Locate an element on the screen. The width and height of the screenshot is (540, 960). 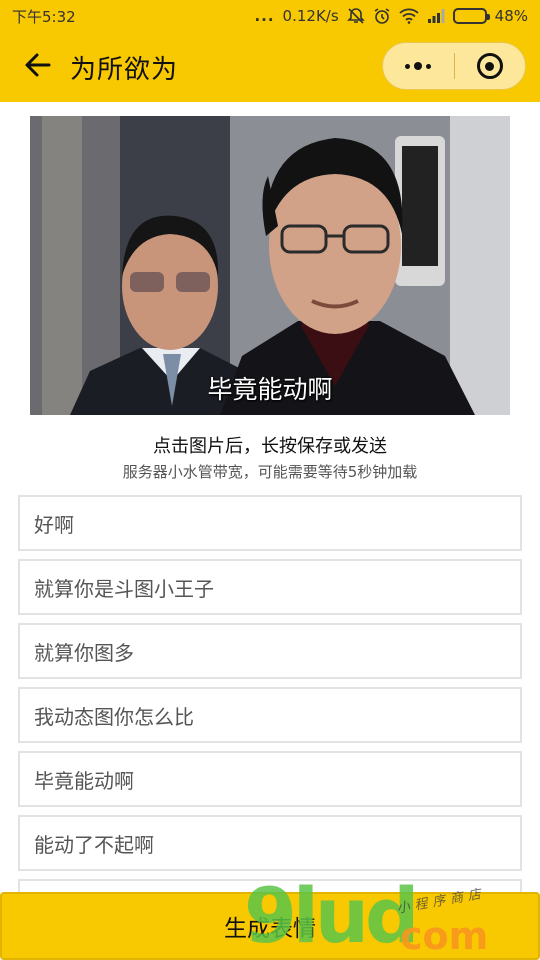
more-button is located at coordinates (418, 66).